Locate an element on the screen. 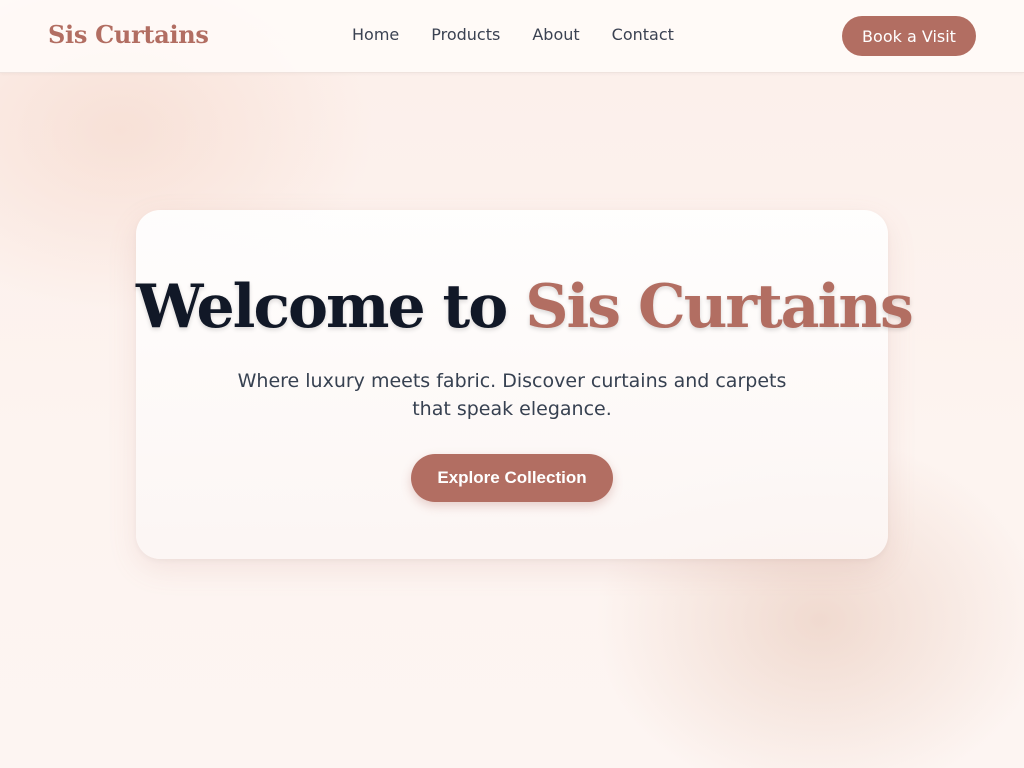 This screenshot has height=768, width=1024. hero-title: Welcome to Sis Curtains is located at coordinates (525, 307).